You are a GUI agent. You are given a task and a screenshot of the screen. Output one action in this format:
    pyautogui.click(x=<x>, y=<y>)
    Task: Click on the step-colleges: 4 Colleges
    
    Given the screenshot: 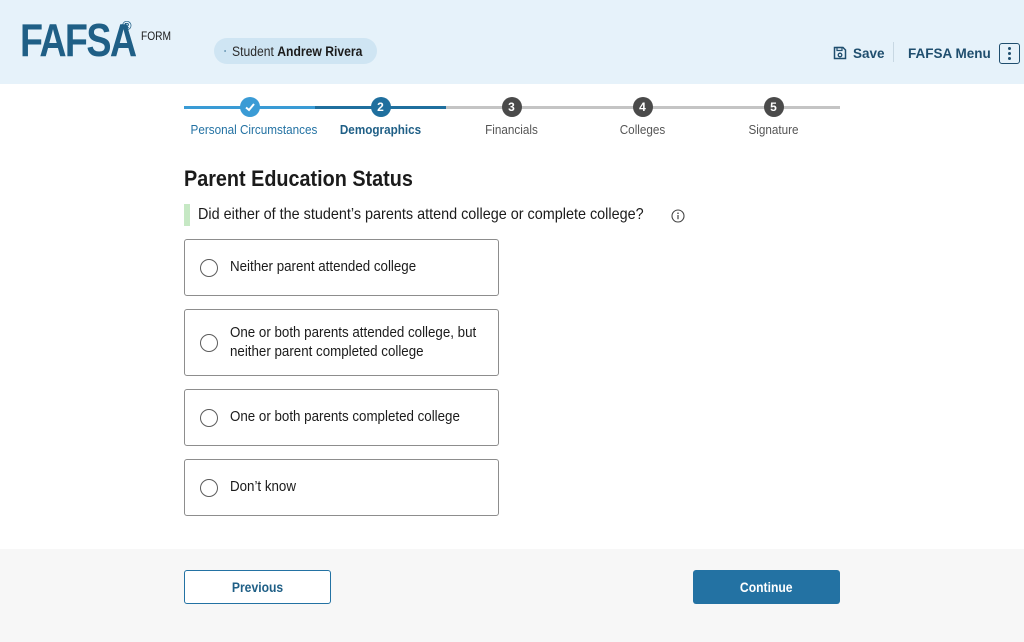 What is the action you would take?
    pyautogui.click(x=642, y=116)
    